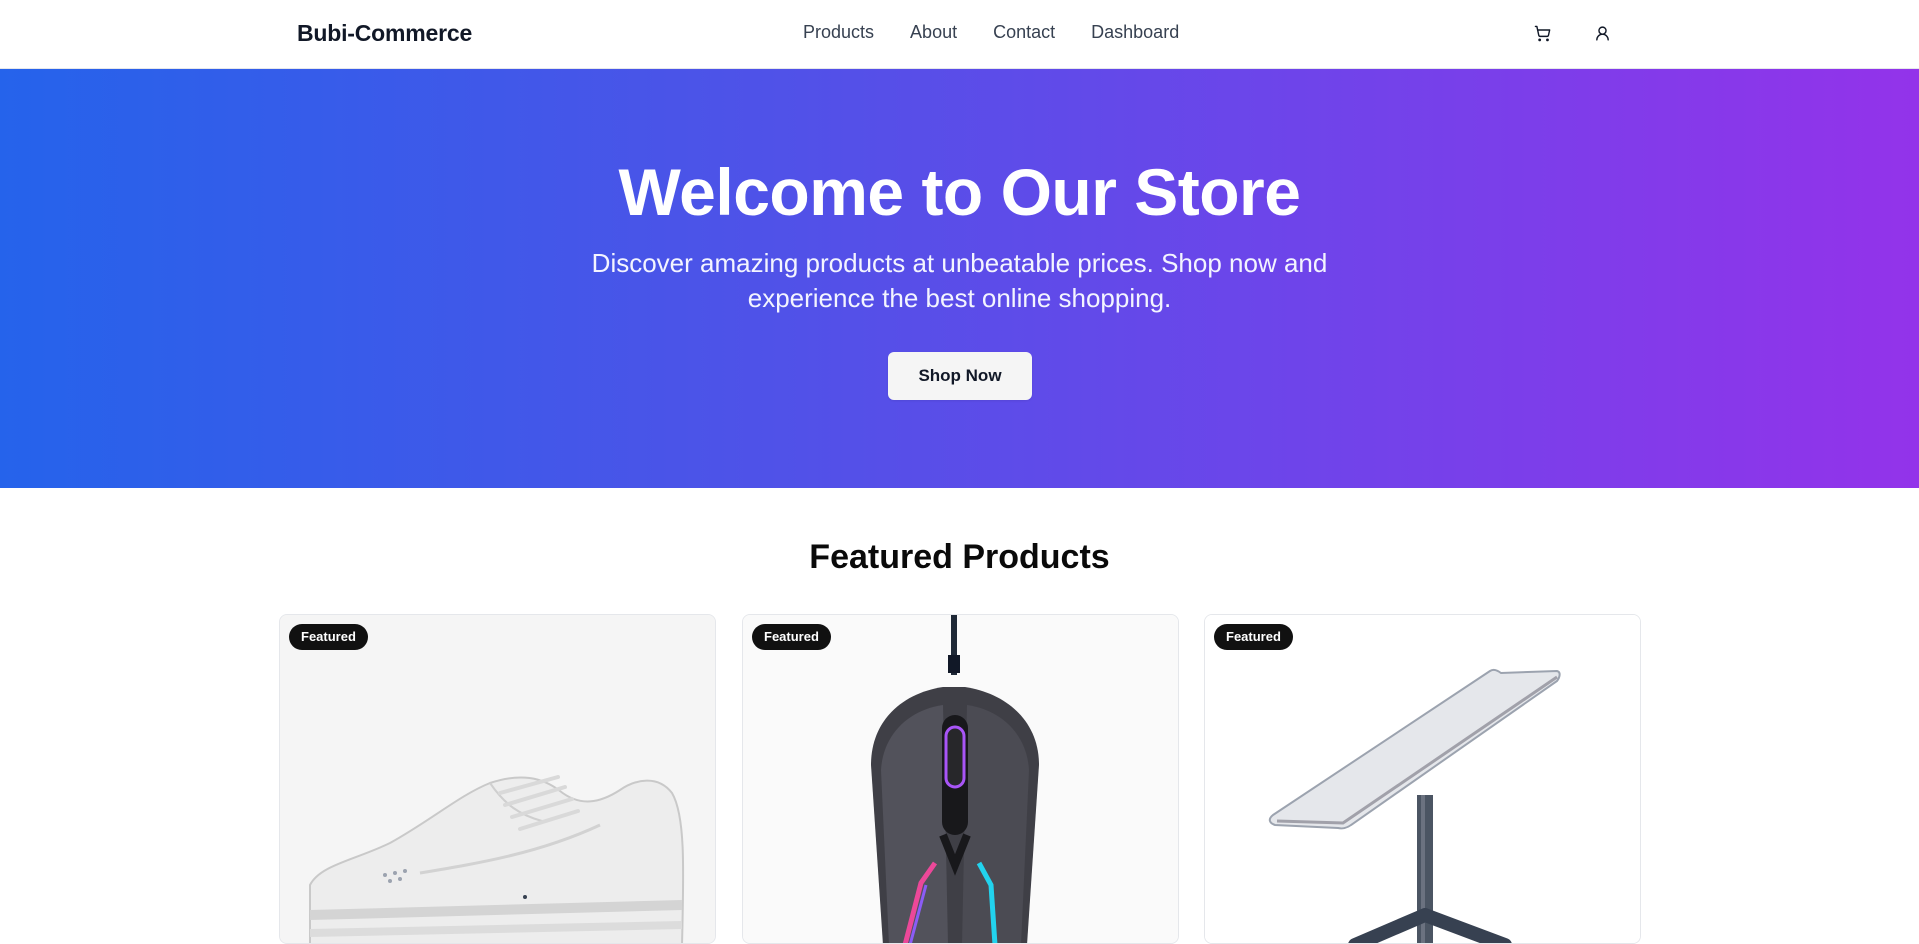  I want to click on main-nav: Products About Contact Dashboard, so click(991, 32).